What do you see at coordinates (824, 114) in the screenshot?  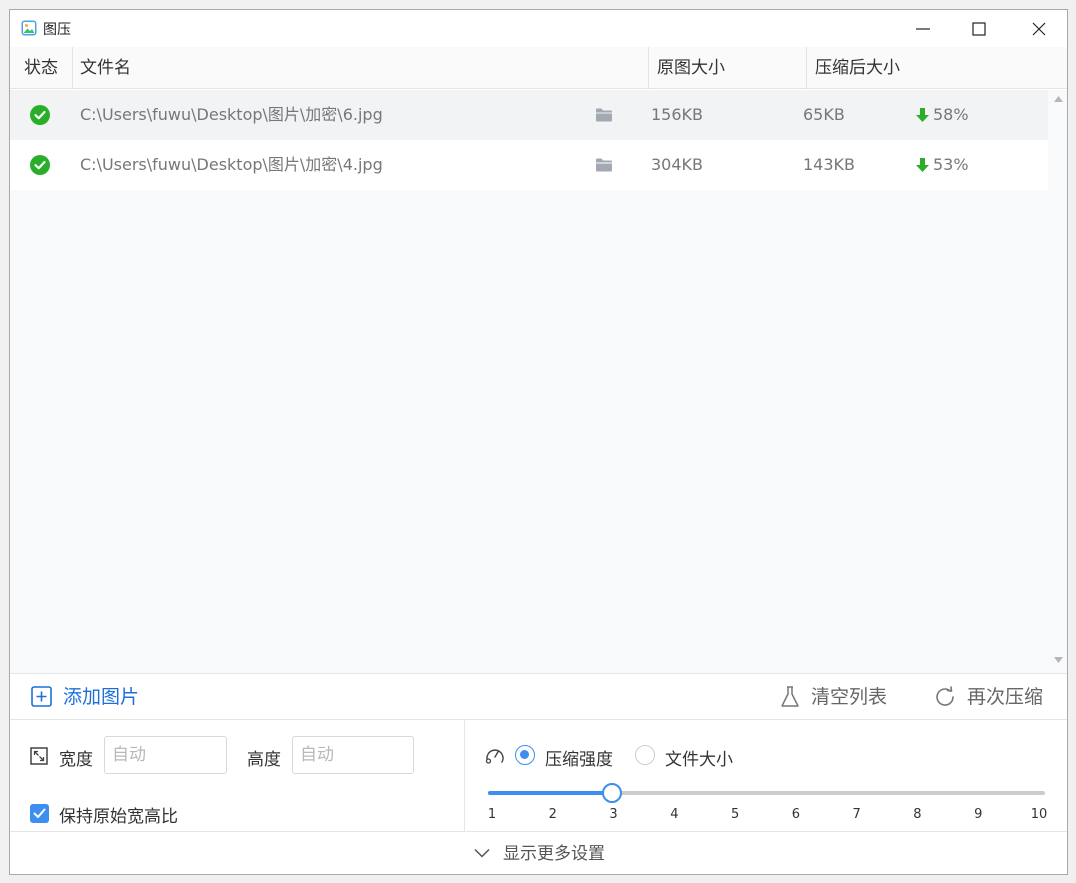 I see `compressed-size: 65KB` at bounding box center [824, 114].